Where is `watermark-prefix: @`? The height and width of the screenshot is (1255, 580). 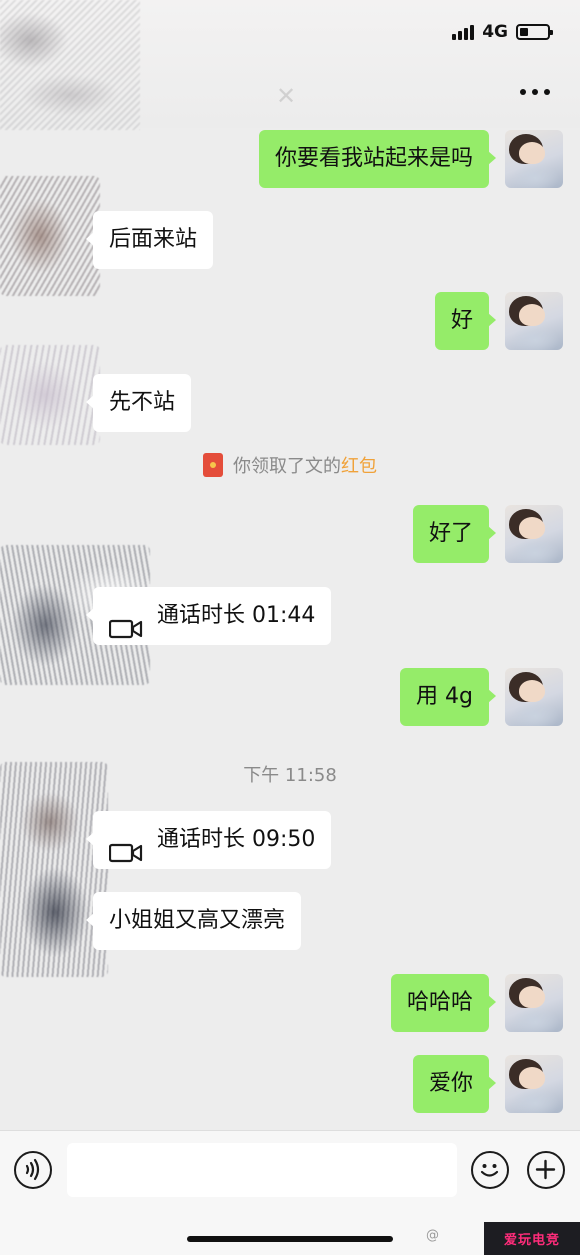 watermark-prefix: @ is located at coordinates (432, 1235).